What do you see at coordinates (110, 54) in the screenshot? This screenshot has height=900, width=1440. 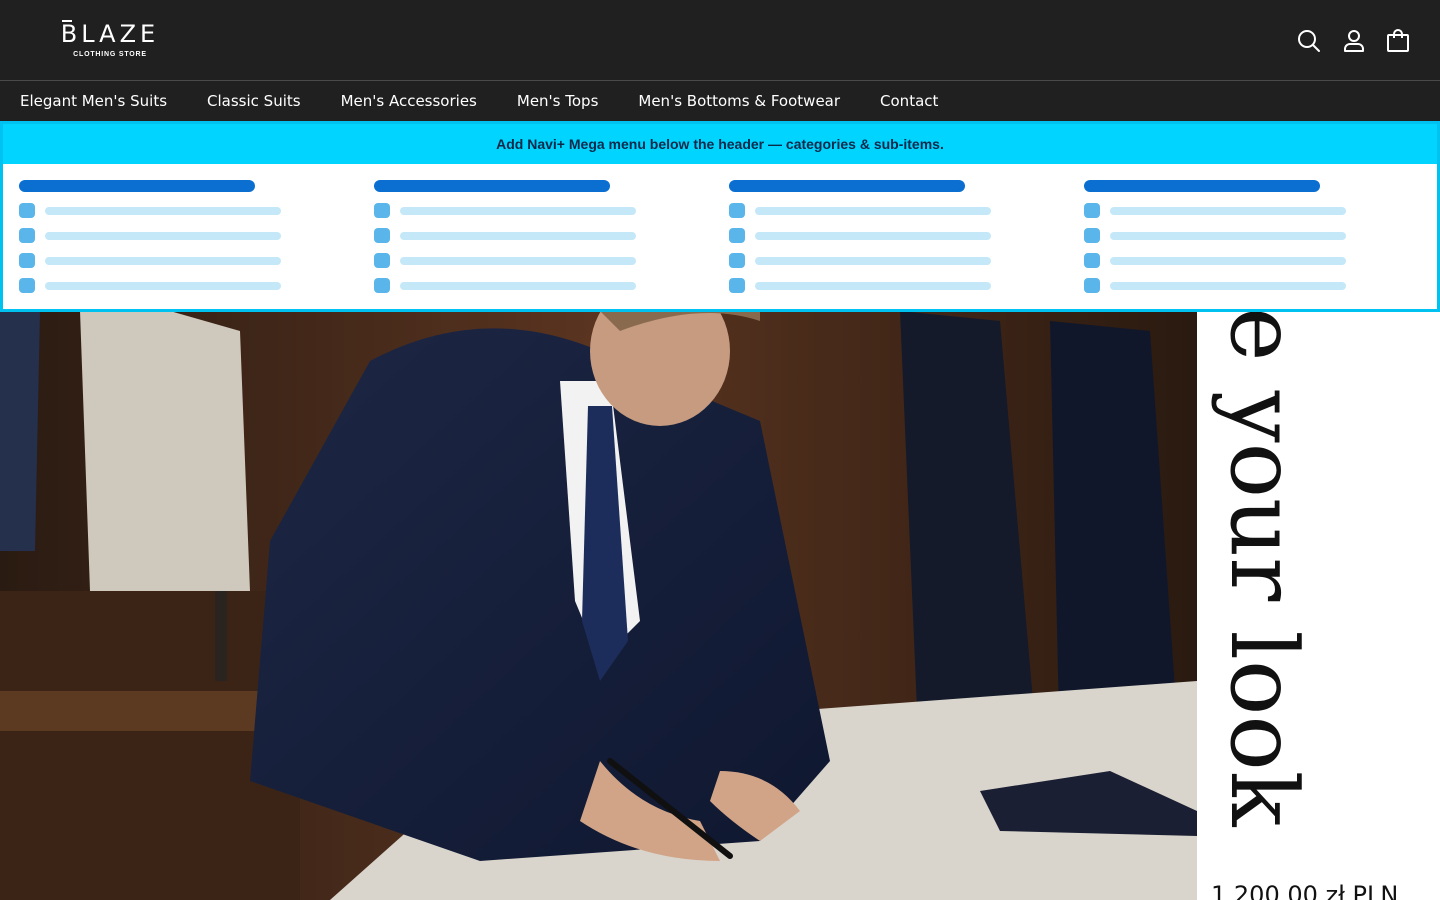 I see `logo-subtitle: CLOTHING STORE` at bounding box center [110, 54].